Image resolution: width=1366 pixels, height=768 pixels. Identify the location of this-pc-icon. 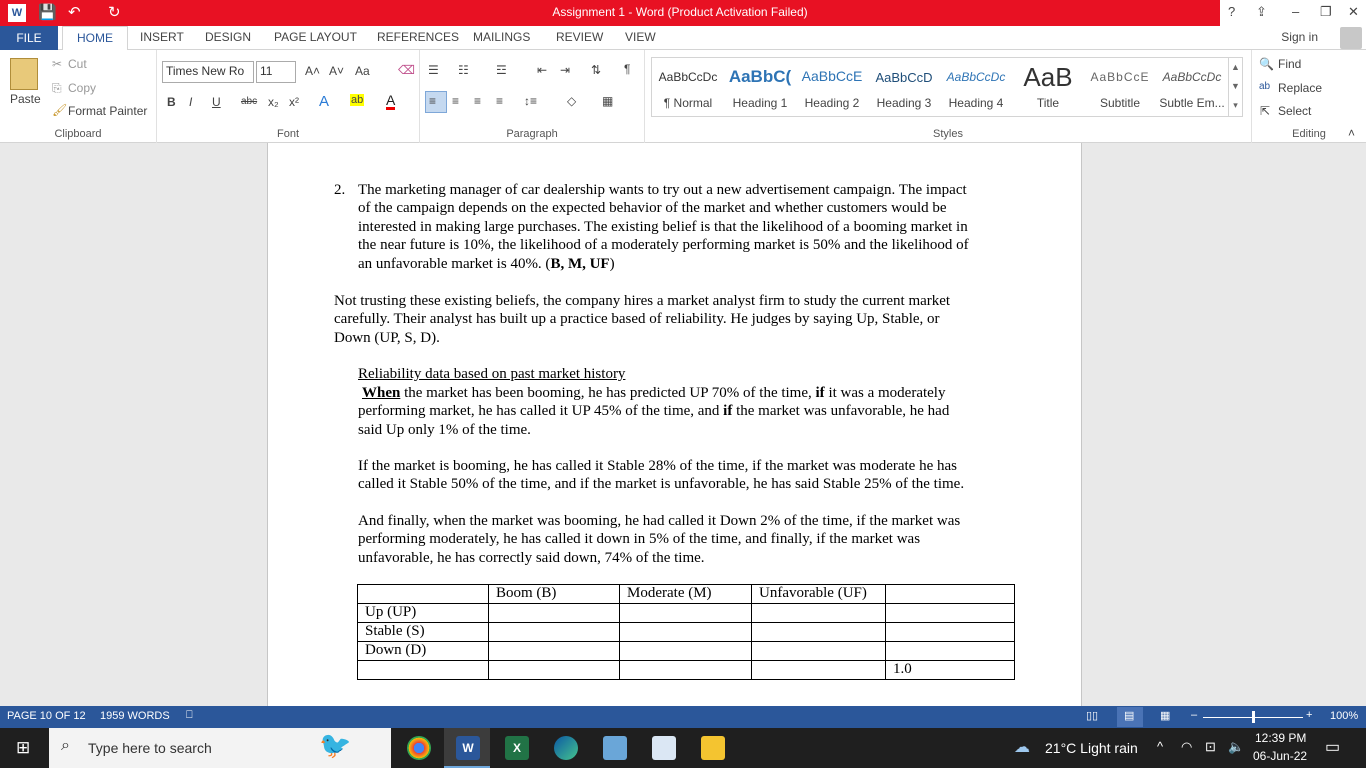
(615, 748).